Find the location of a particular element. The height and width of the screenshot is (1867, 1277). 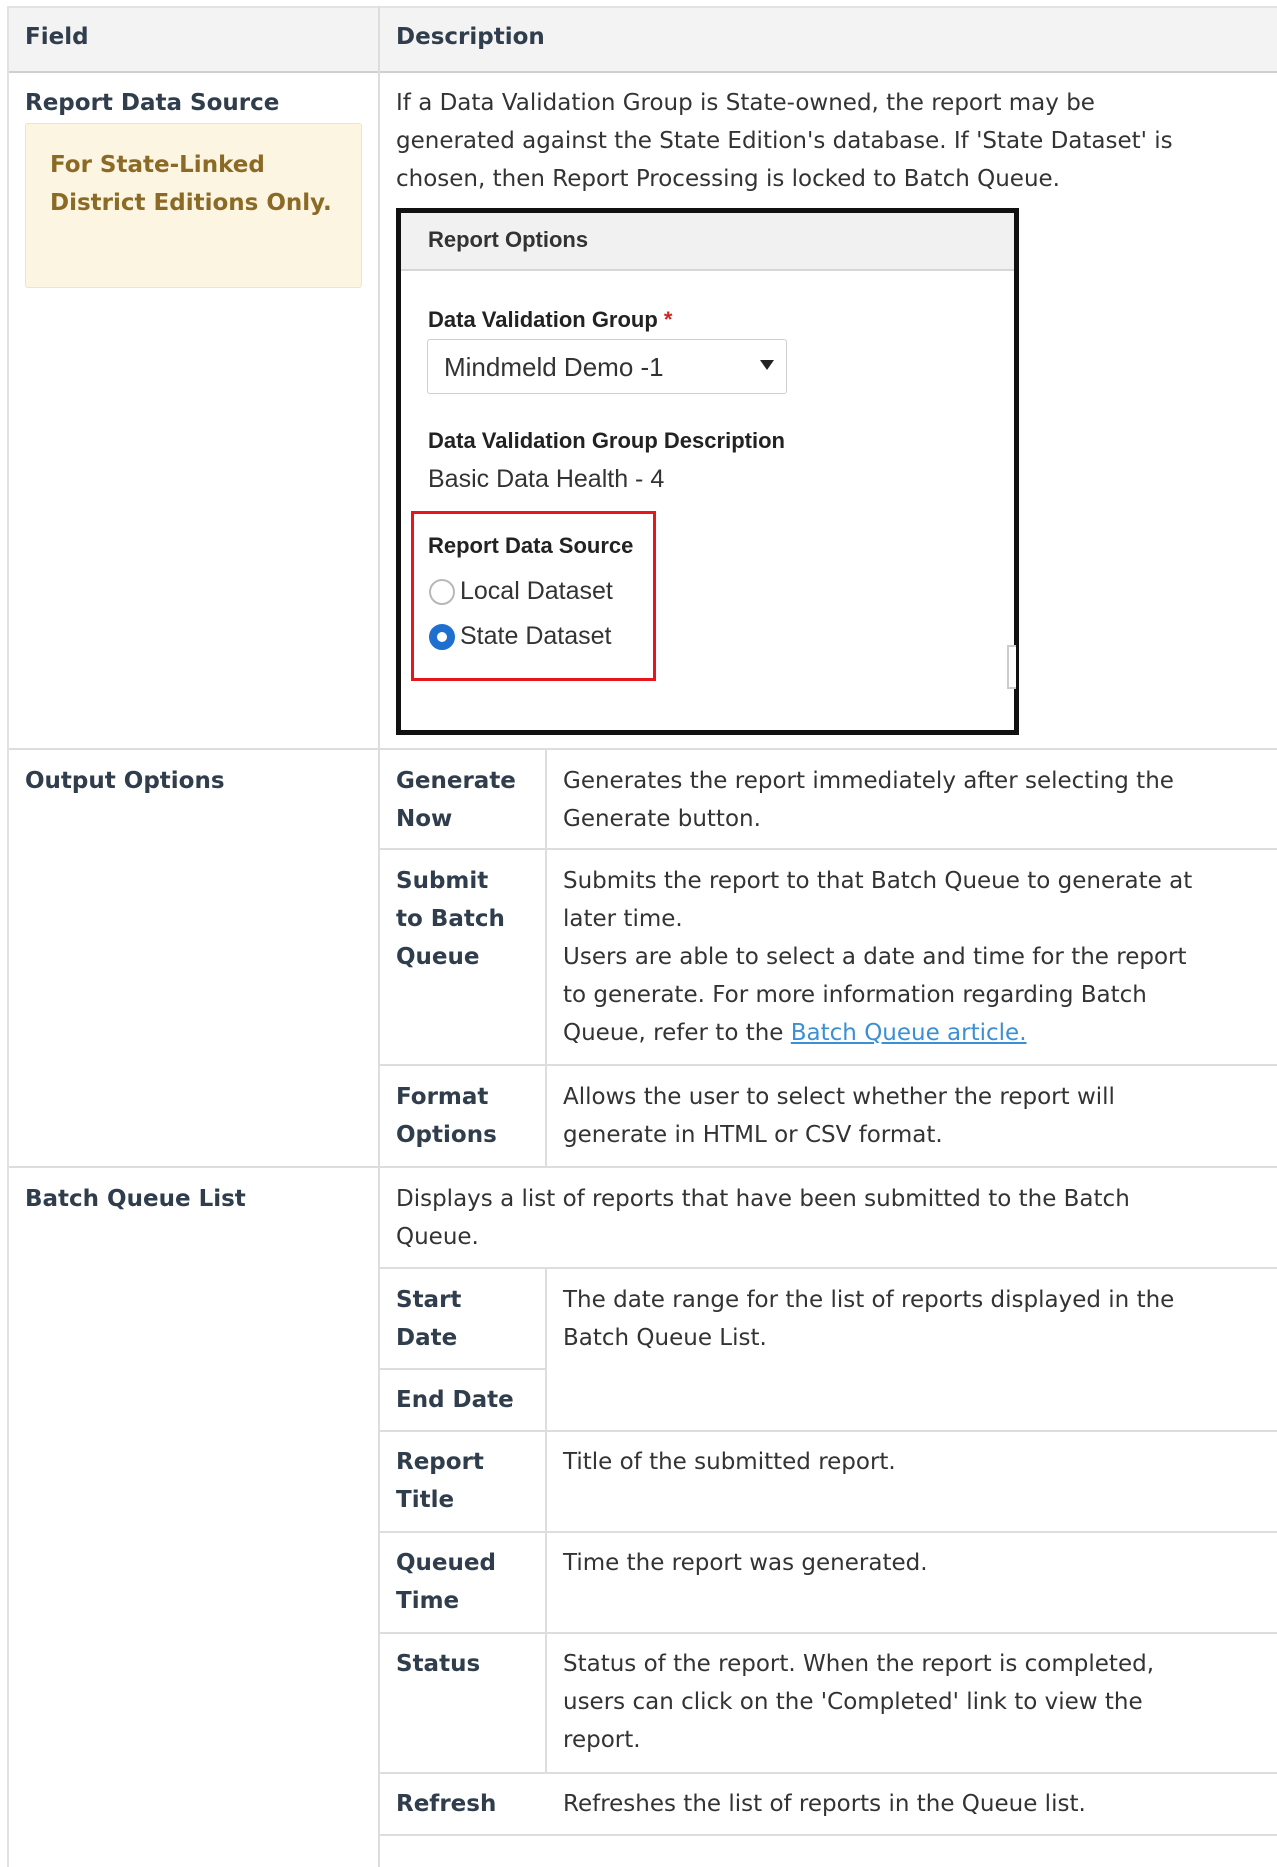

state-linked-note: For State-Linked District Editions Only. is located at coordinates (193, 205).